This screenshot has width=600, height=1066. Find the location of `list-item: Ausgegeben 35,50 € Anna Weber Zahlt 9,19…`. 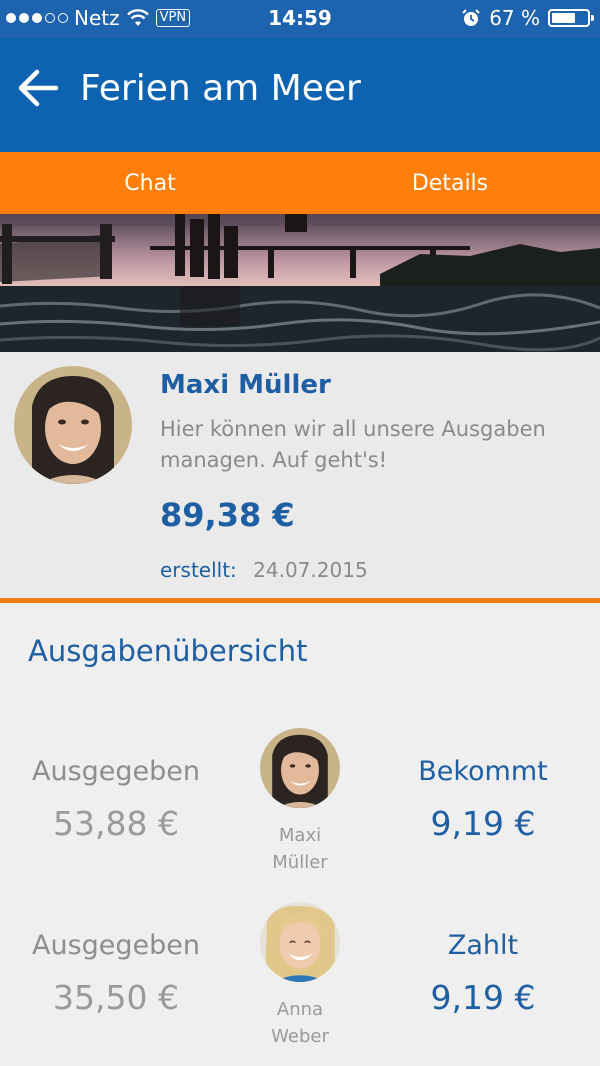

list-item: Ausgegeben 35,50 € Anna Weber Zahlt 9,19… is located at coordinates (300, 977).